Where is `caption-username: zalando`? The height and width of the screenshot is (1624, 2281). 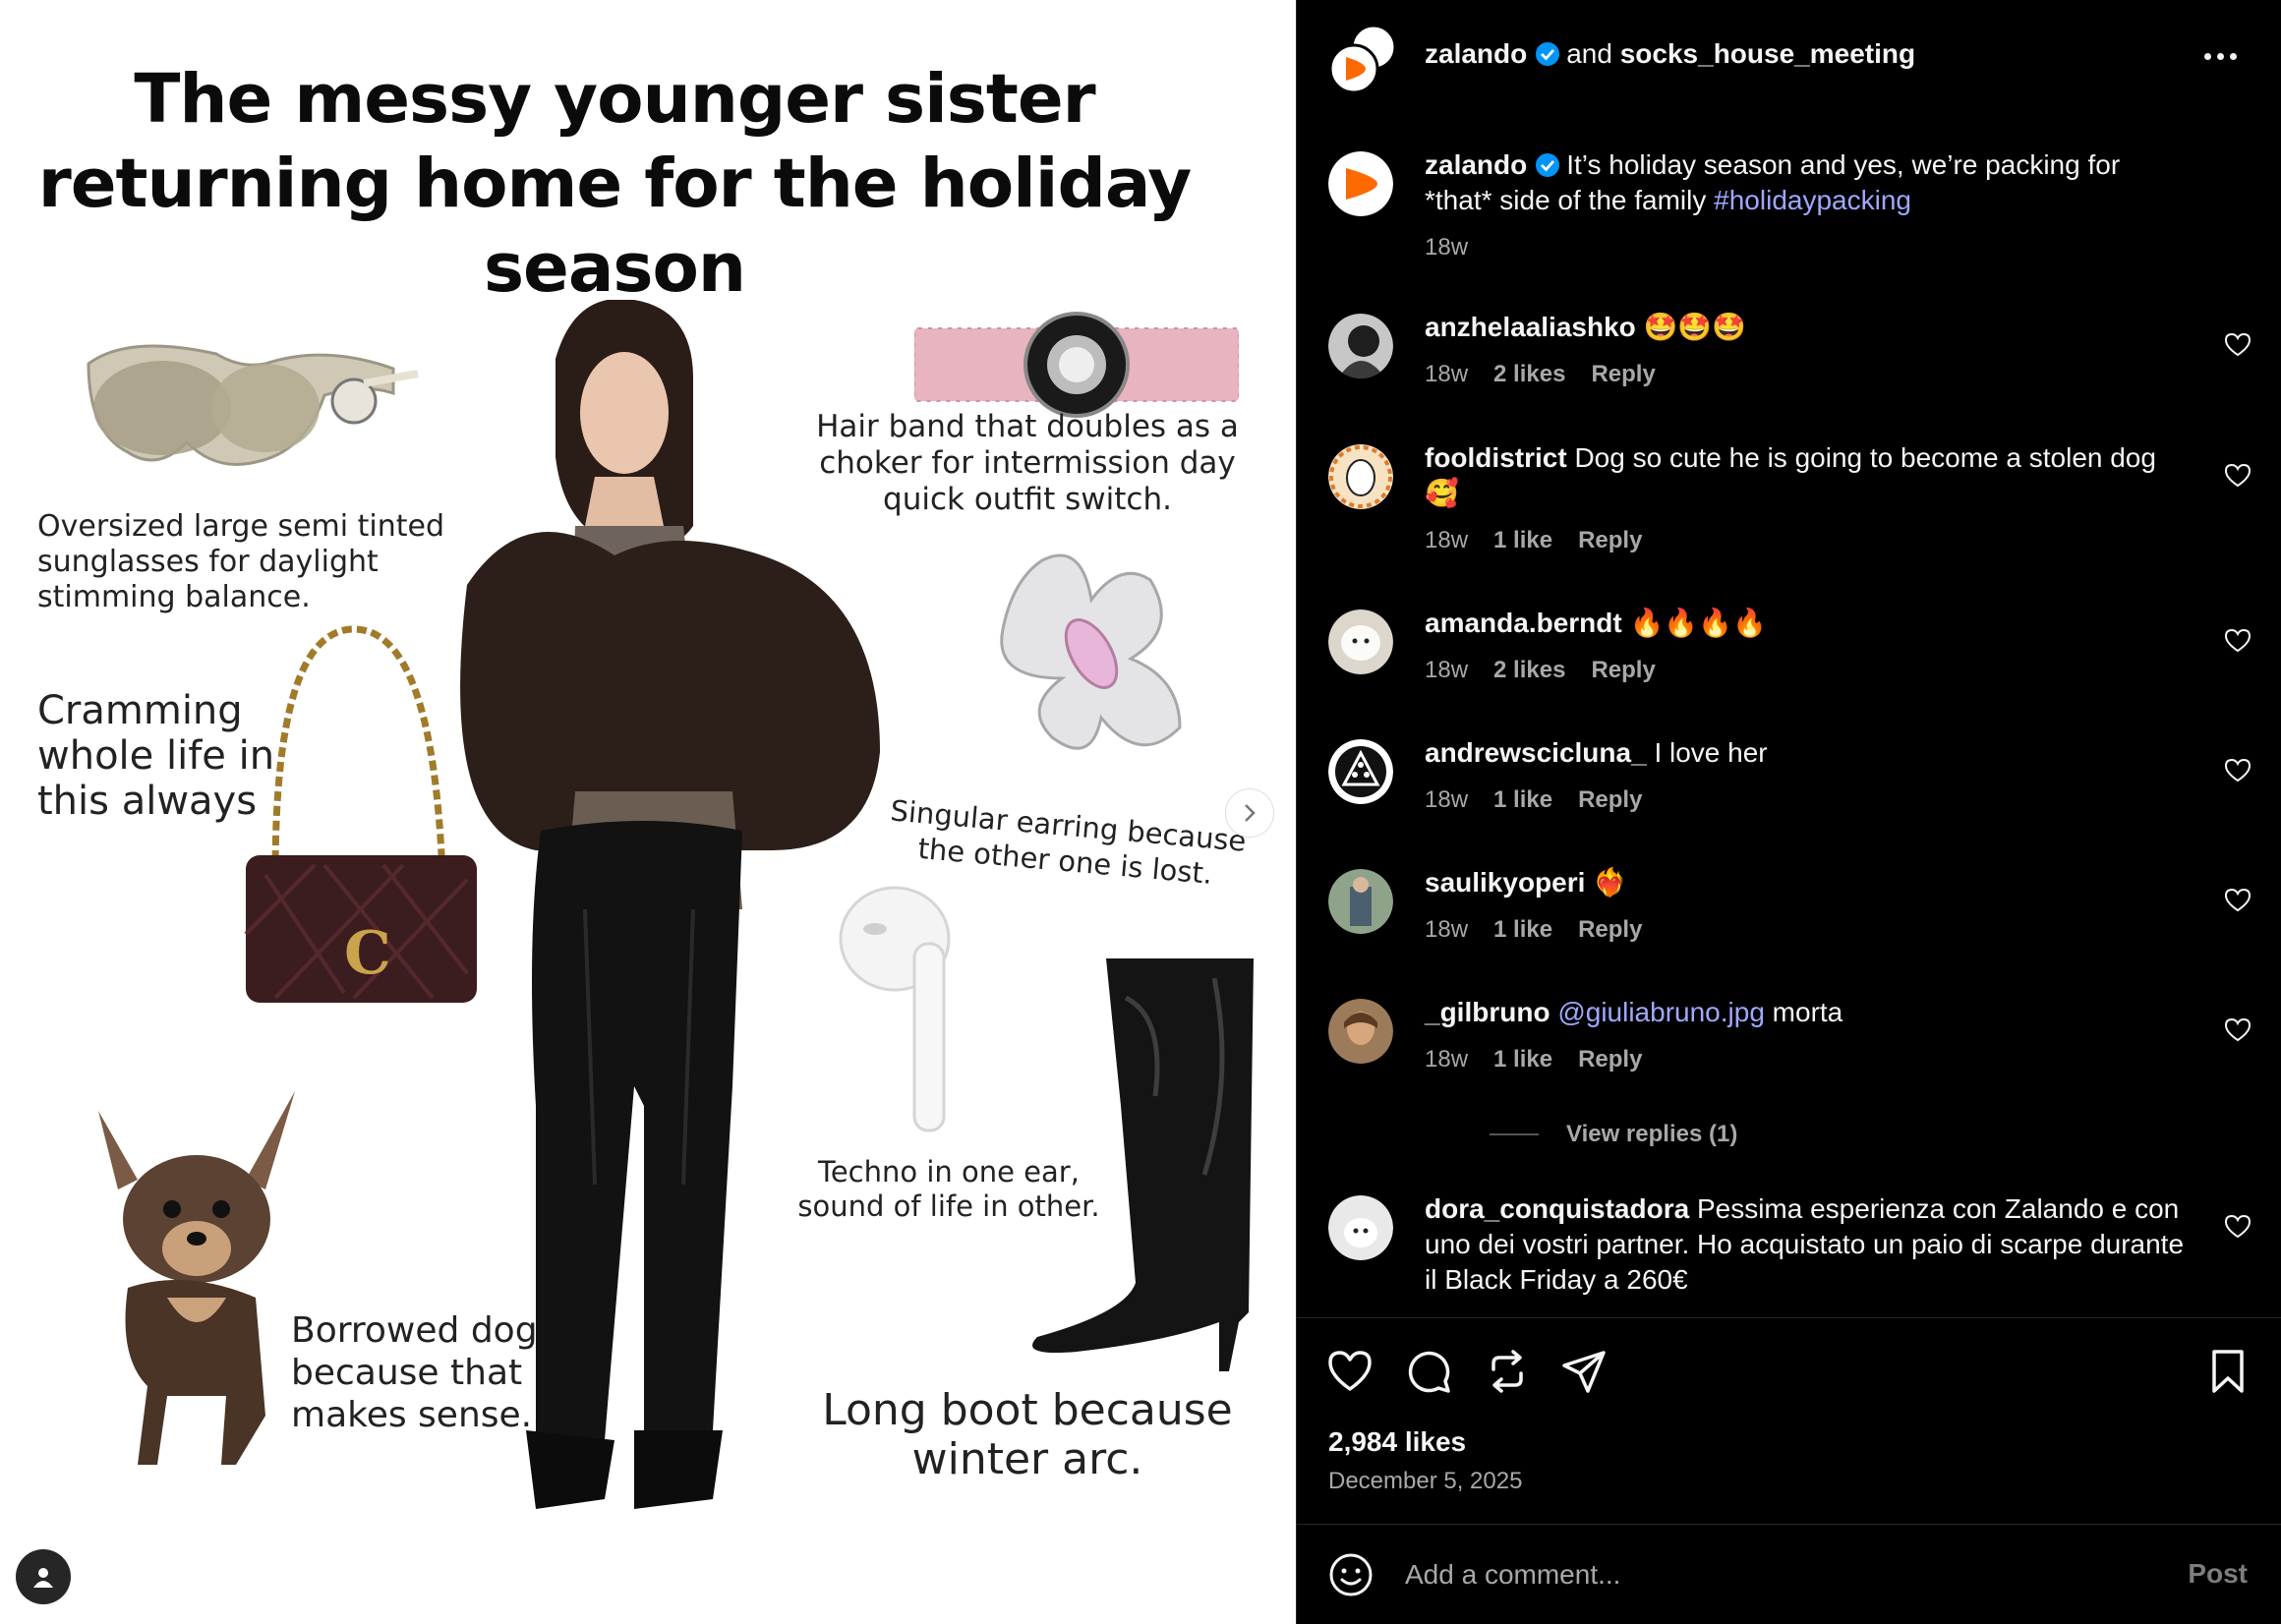
caption-username: zalando is located at coordinates (1476, 164).